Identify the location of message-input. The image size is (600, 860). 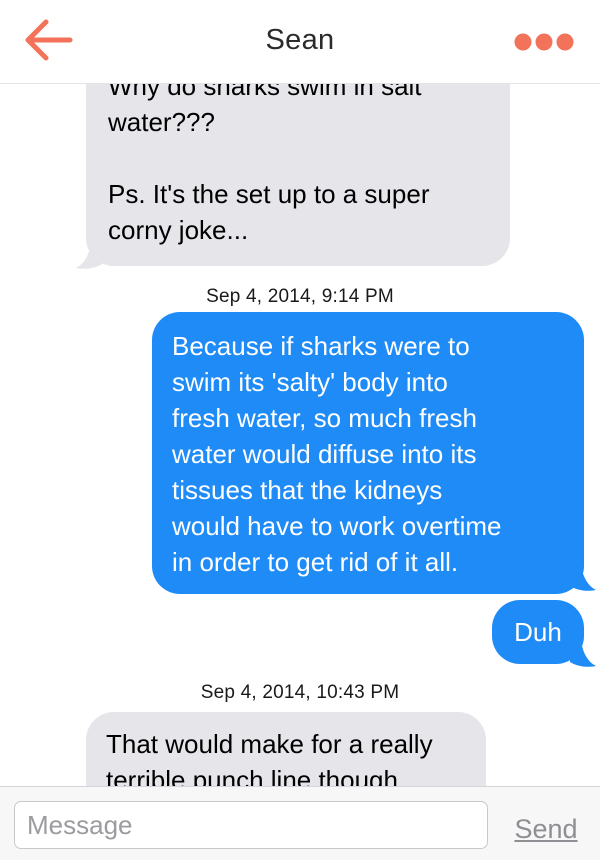
(251, 825).